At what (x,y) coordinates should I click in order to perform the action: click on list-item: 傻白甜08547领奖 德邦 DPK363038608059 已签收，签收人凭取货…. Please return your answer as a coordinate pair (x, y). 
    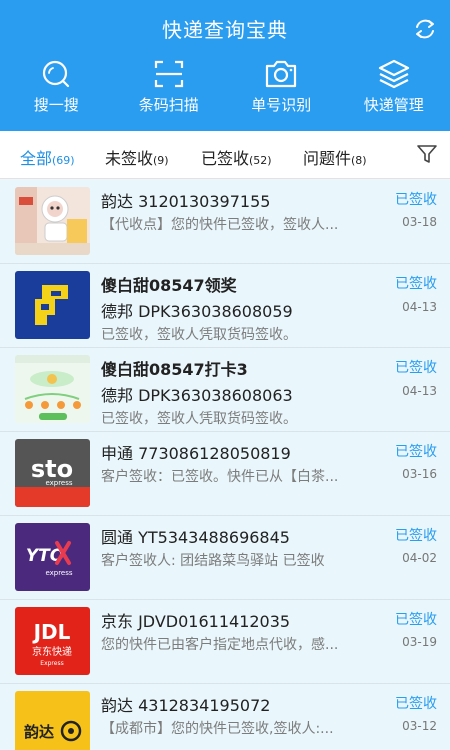
    Looking at the image, I should click on (225, 306).